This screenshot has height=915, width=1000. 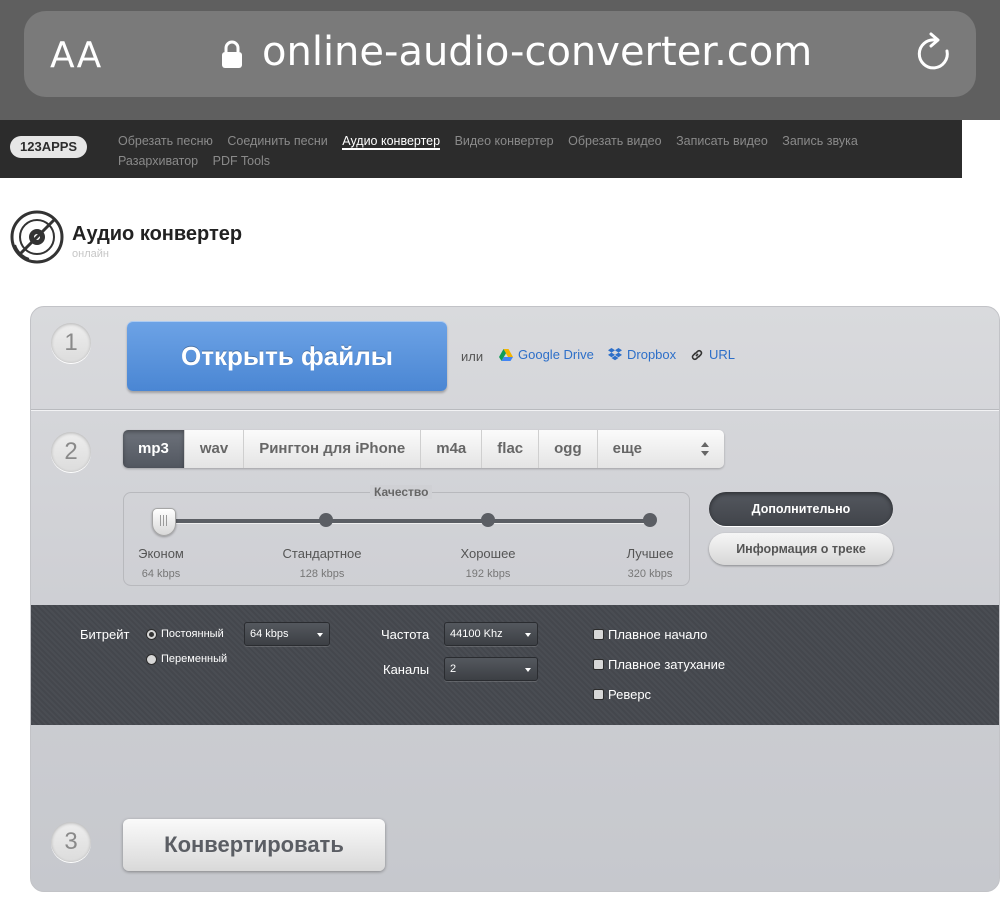 What do you see at coordinates (164, 522) in the screenshot?
I see `quality-slider-handle` at bounding box center [164, 522].